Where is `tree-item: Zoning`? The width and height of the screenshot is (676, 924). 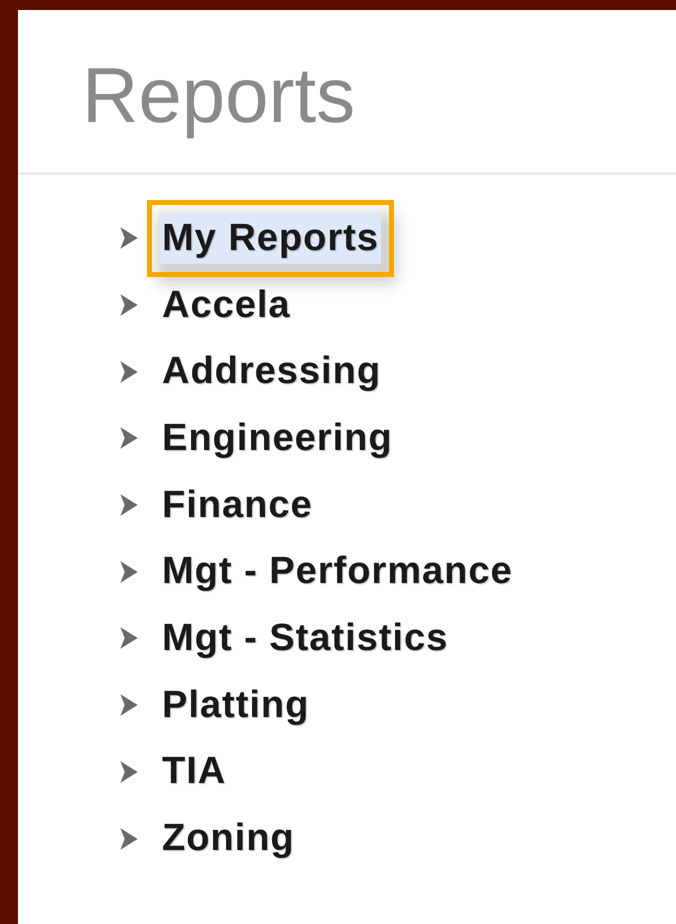 tree-item: Zoning is located at coordinates (228, 838).